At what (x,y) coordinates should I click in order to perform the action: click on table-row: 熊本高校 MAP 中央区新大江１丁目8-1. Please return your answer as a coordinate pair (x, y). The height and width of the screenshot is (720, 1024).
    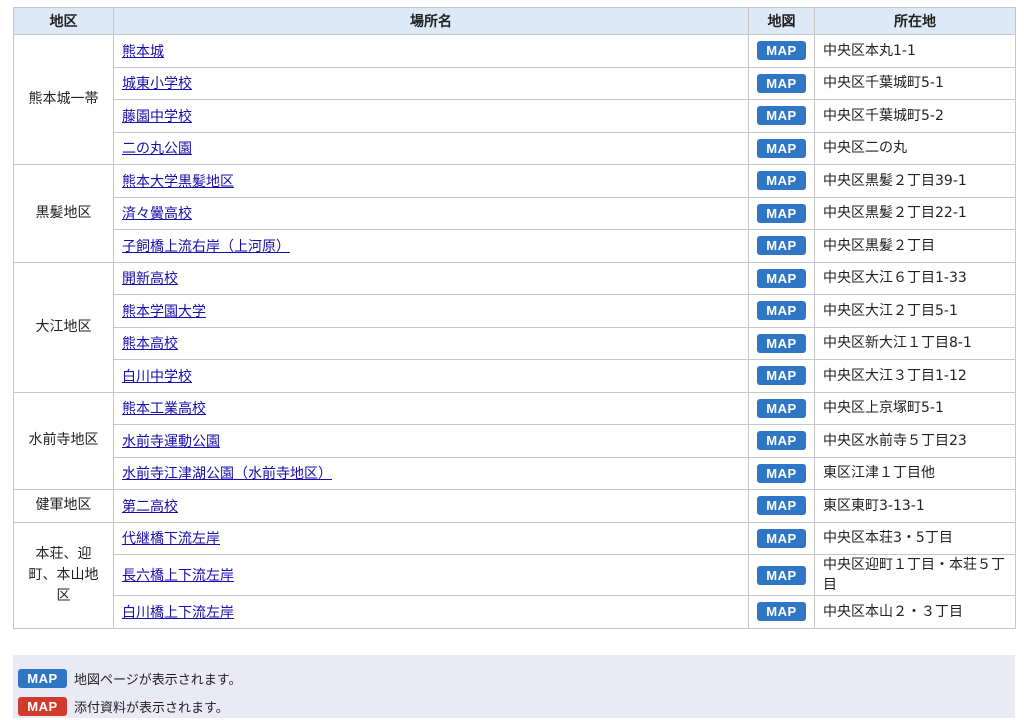
    Looking at the image, I should click on (515, 343).